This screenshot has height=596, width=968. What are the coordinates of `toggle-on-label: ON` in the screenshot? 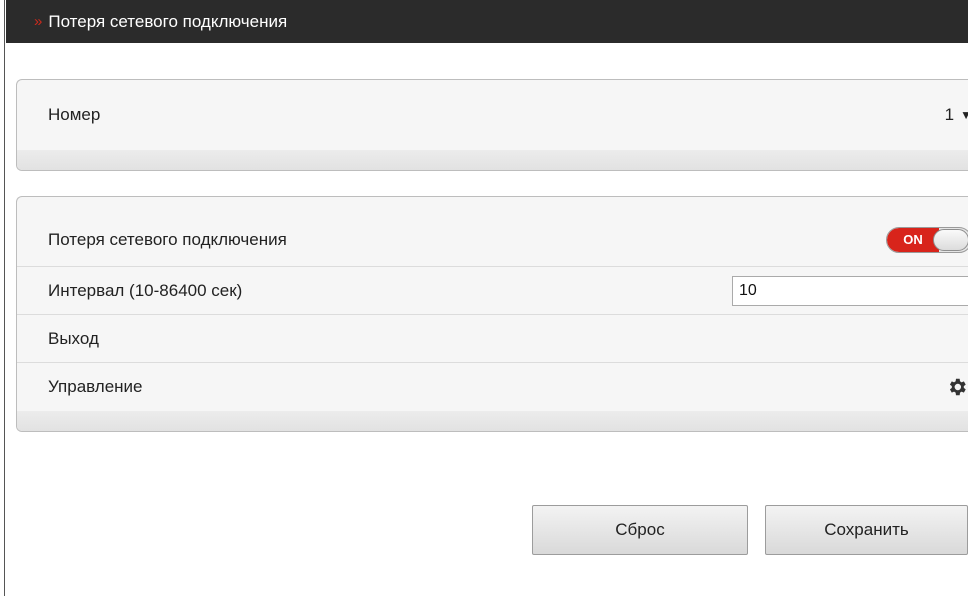 It's located at (913, 239).